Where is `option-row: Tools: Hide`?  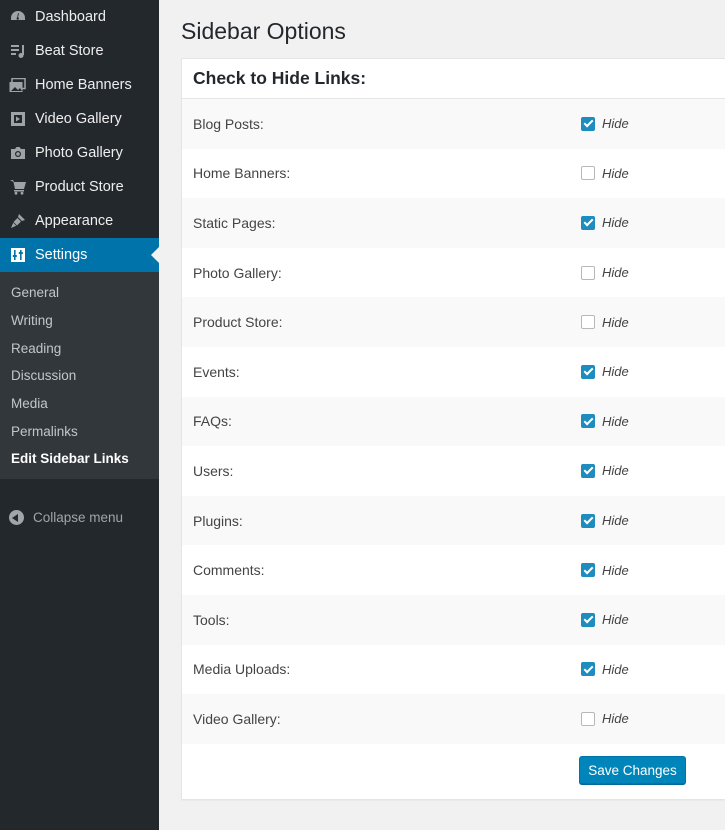
option-row: Tools: Hide is located at coordinates (453, 619).